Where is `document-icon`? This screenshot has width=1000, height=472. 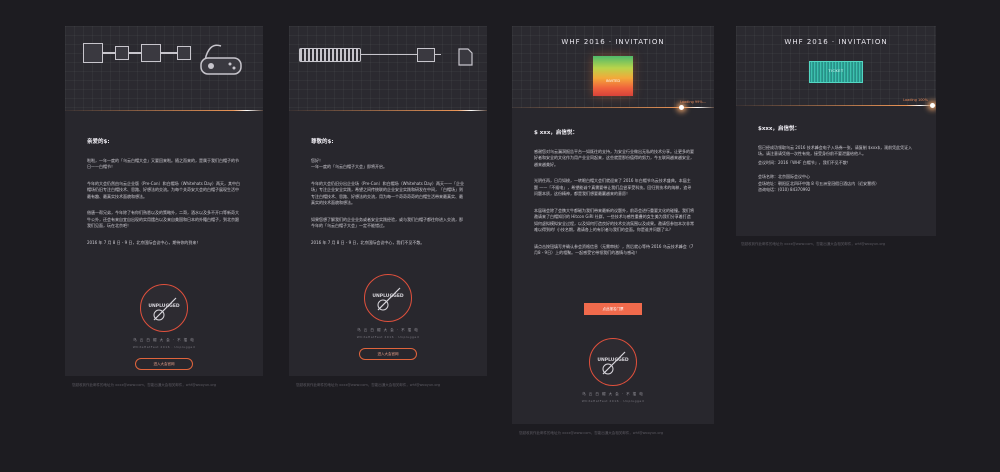
document-icon is located at coordinates (465, 57).